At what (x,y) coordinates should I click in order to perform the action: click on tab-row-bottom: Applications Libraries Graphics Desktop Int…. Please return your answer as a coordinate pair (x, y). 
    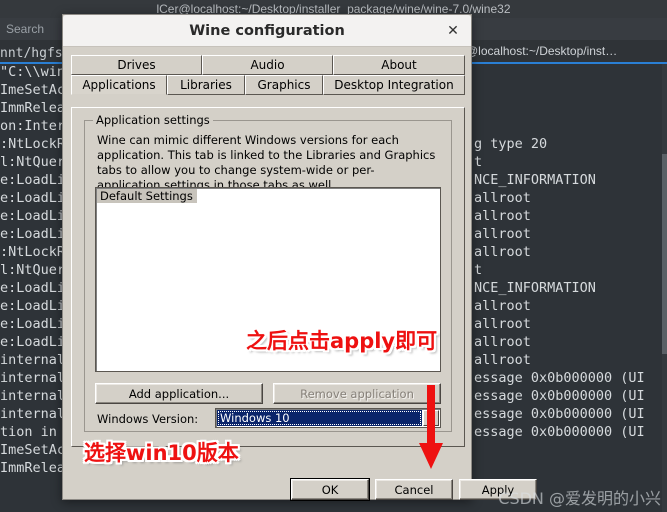
    Looking at the image, I should click on (268, 85).